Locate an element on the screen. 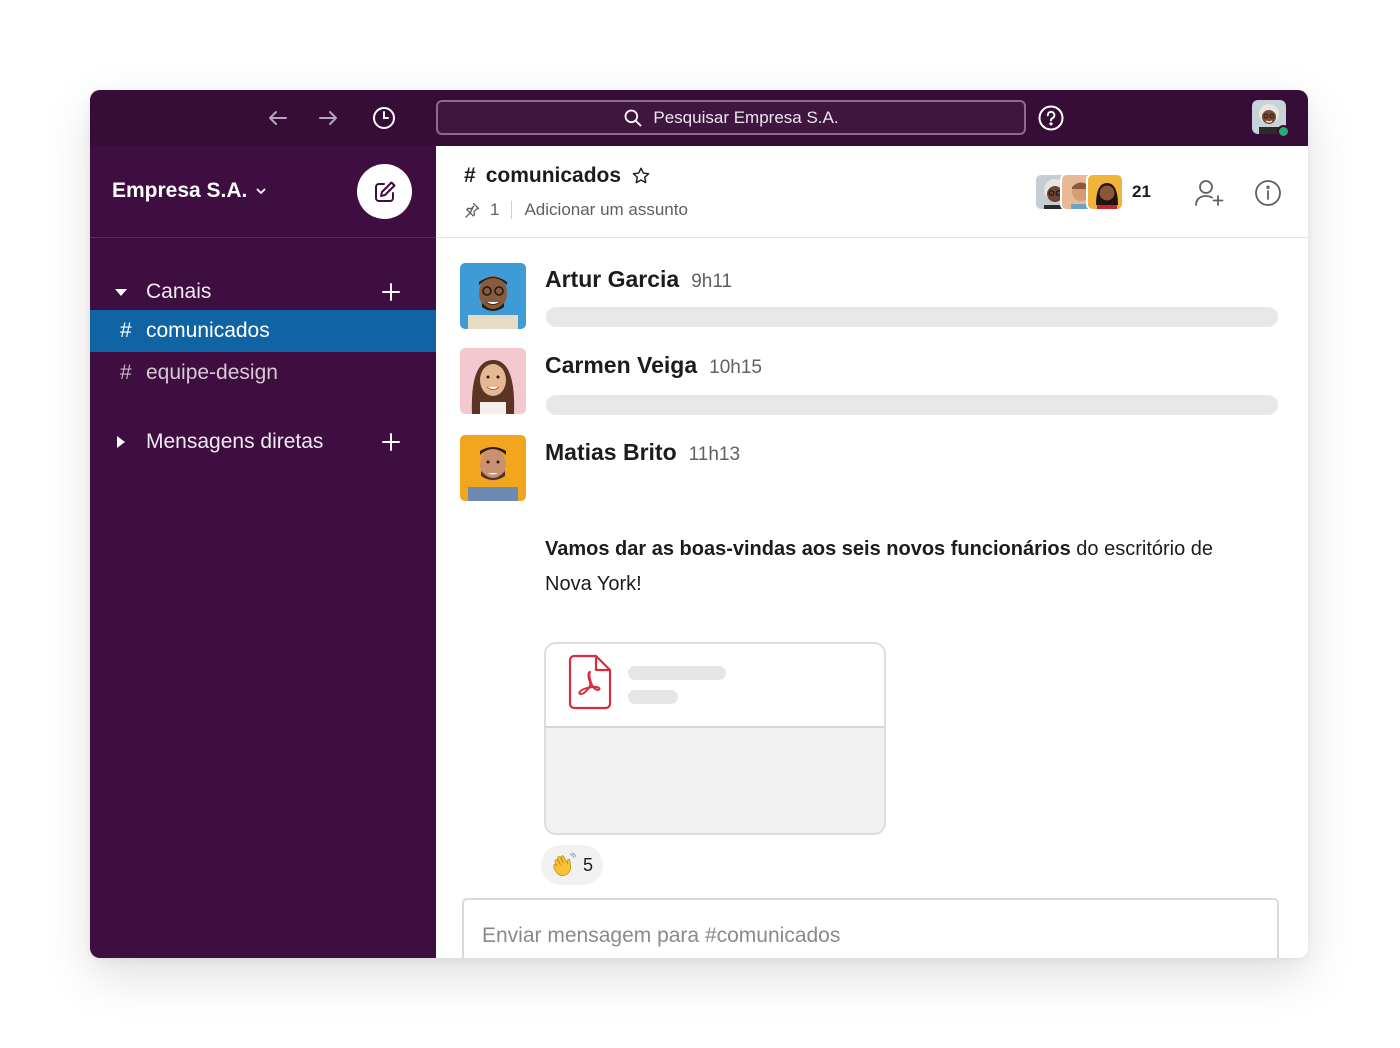  channel-header: # comunicados 1 Adicionar um assunto 21 is located at coordinates (872, 192).